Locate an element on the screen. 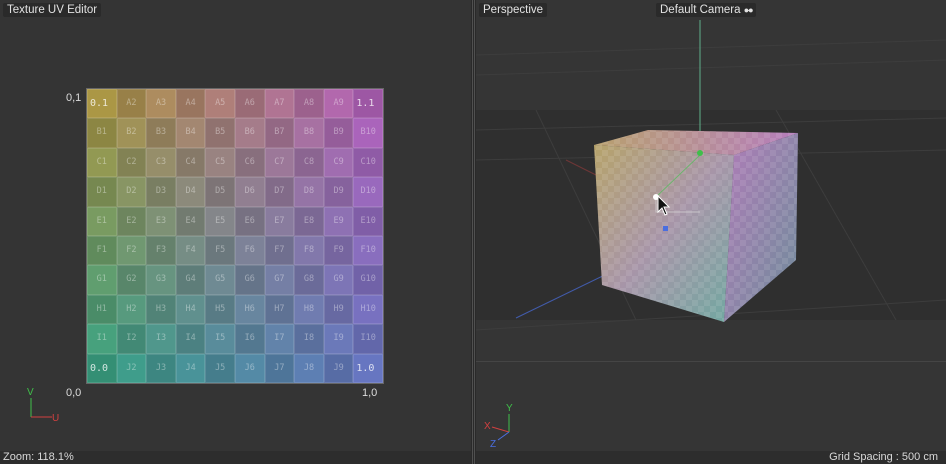  uv-cell: B8 is located at coordinates (309, 133).